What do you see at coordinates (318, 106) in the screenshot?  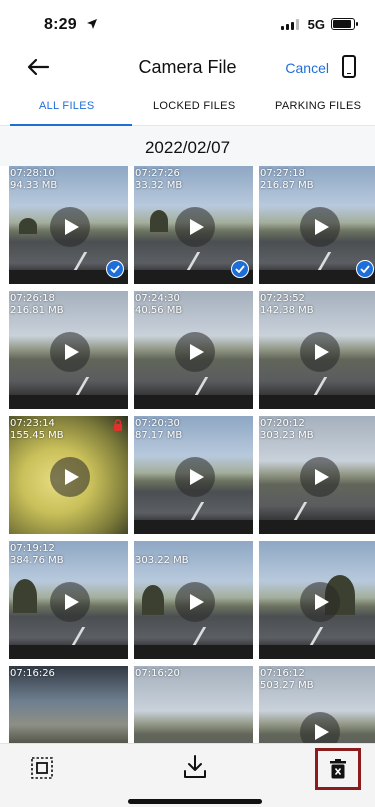 I see `tab-parking-files: PARKING FILES` at bounding box center [318, 106].